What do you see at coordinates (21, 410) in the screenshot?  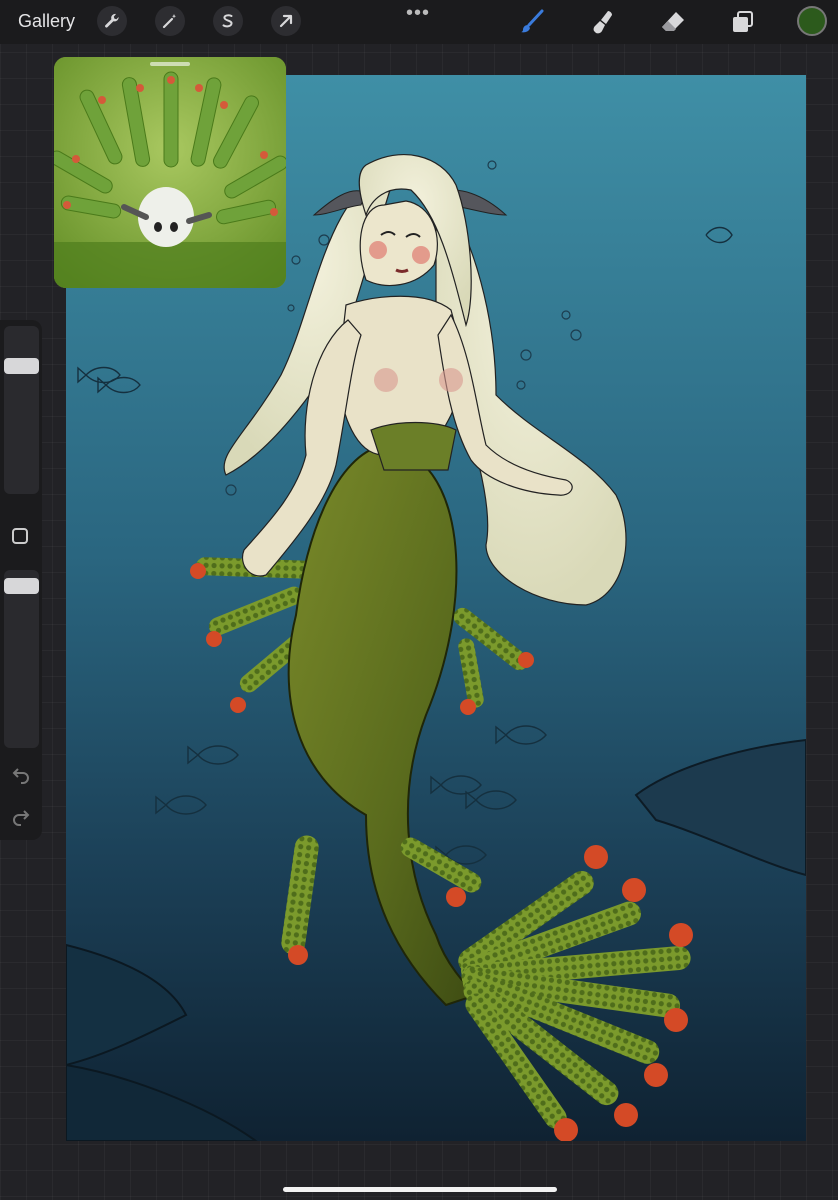 I see `brush-size-slider` at bounding box center [21, 410].